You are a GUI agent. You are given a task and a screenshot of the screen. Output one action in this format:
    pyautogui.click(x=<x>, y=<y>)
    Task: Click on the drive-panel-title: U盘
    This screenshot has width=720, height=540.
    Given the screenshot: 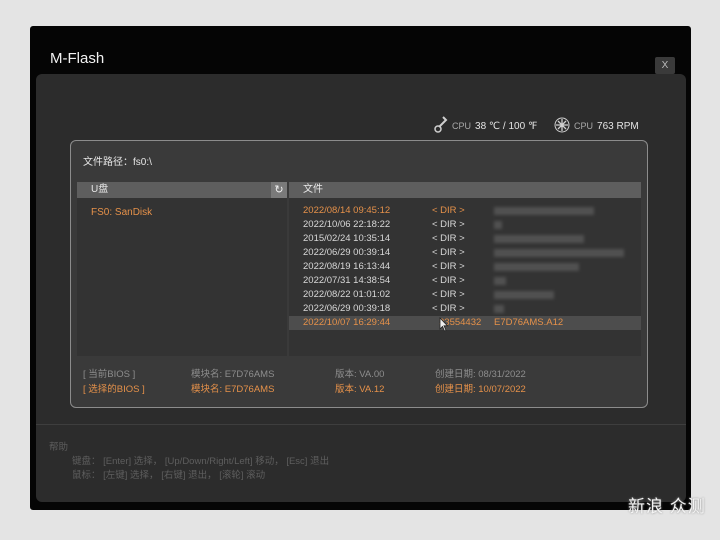 What is the action you would take?
    pyautogui.click(x=100, y=189)
    